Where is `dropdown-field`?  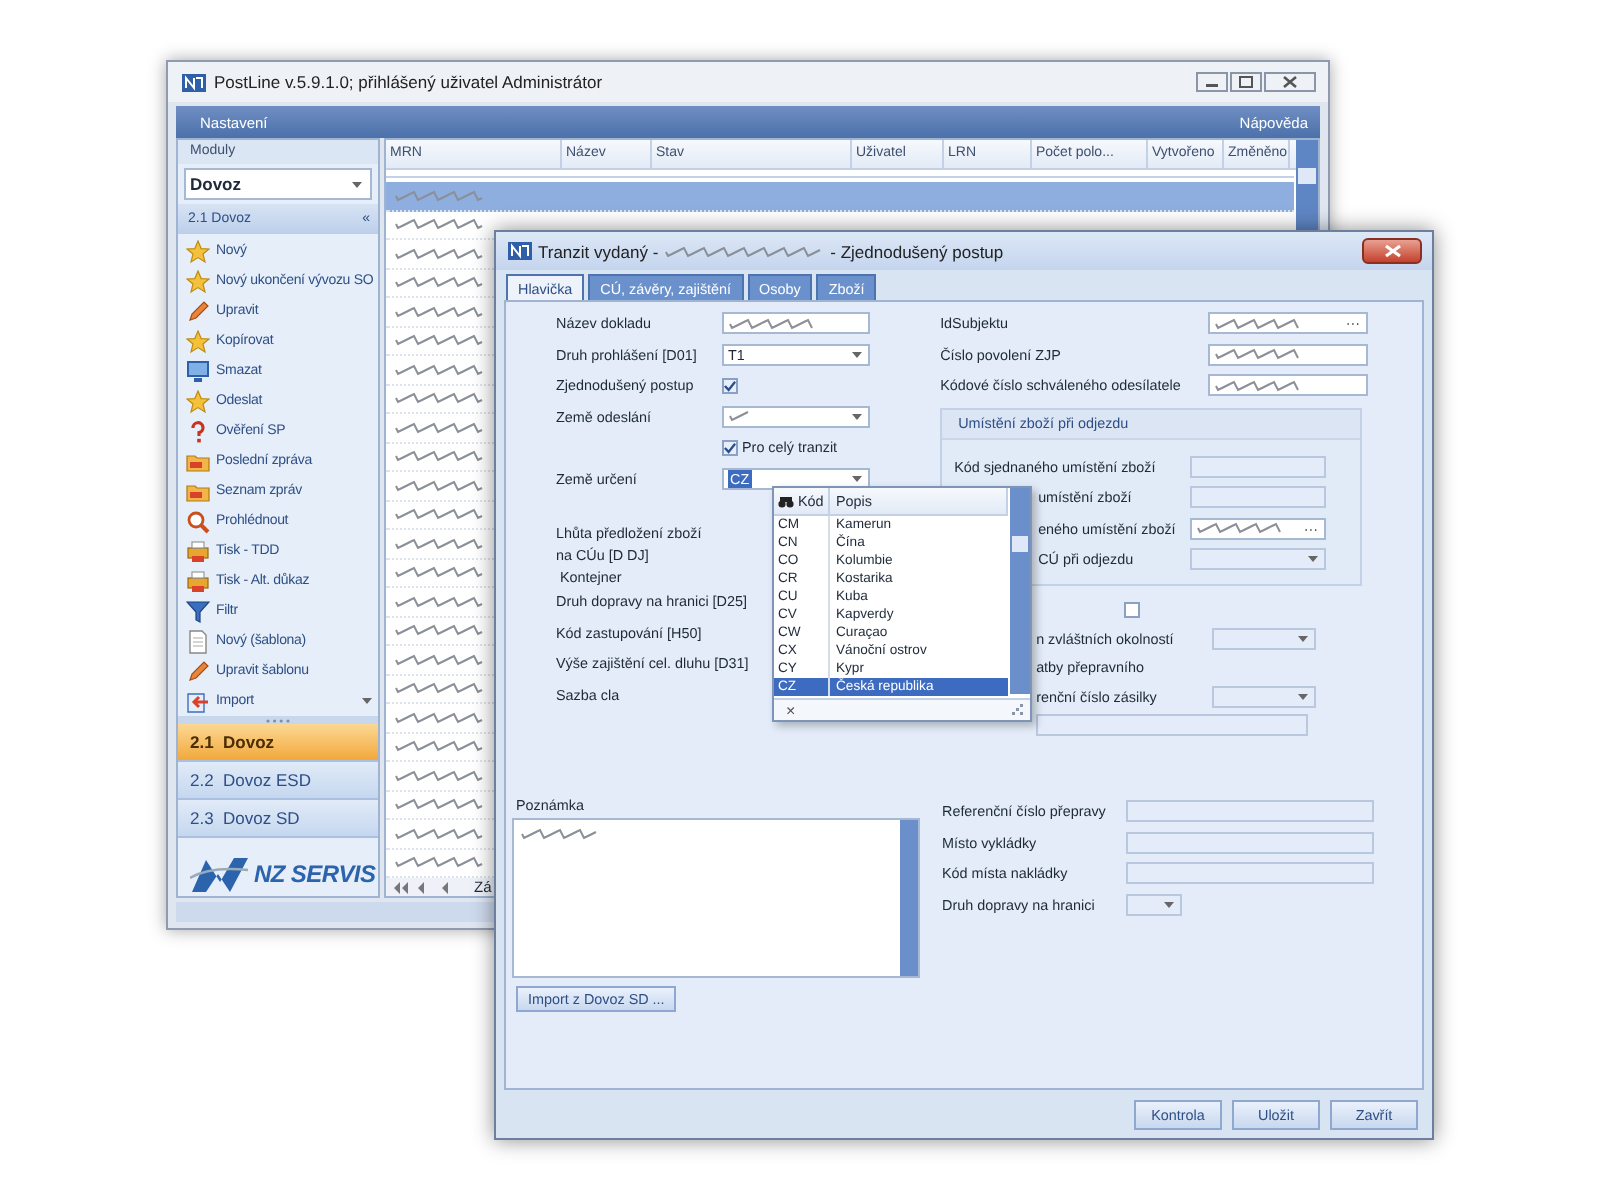 dropdown-field is located at coordinates (796, 416).